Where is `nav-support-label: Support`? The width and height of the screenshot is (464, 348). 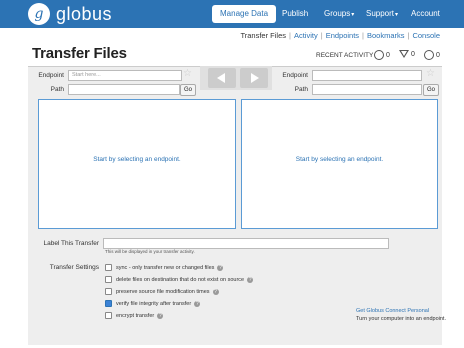
nav-support-label: Support is located at coordinates (380, 13).